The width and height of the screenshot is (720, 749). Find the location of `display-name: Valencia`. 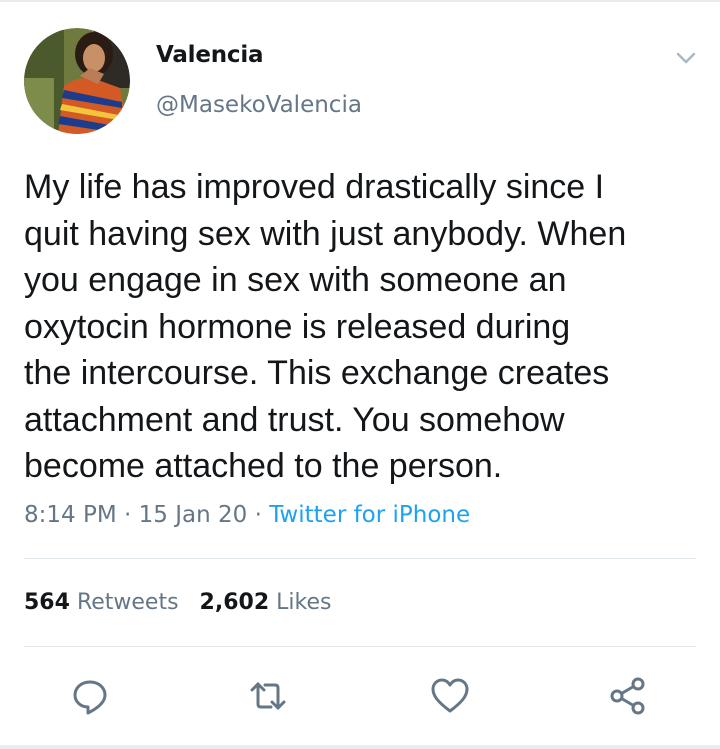

display-name: Valencia is located at coordinates (210, 55).